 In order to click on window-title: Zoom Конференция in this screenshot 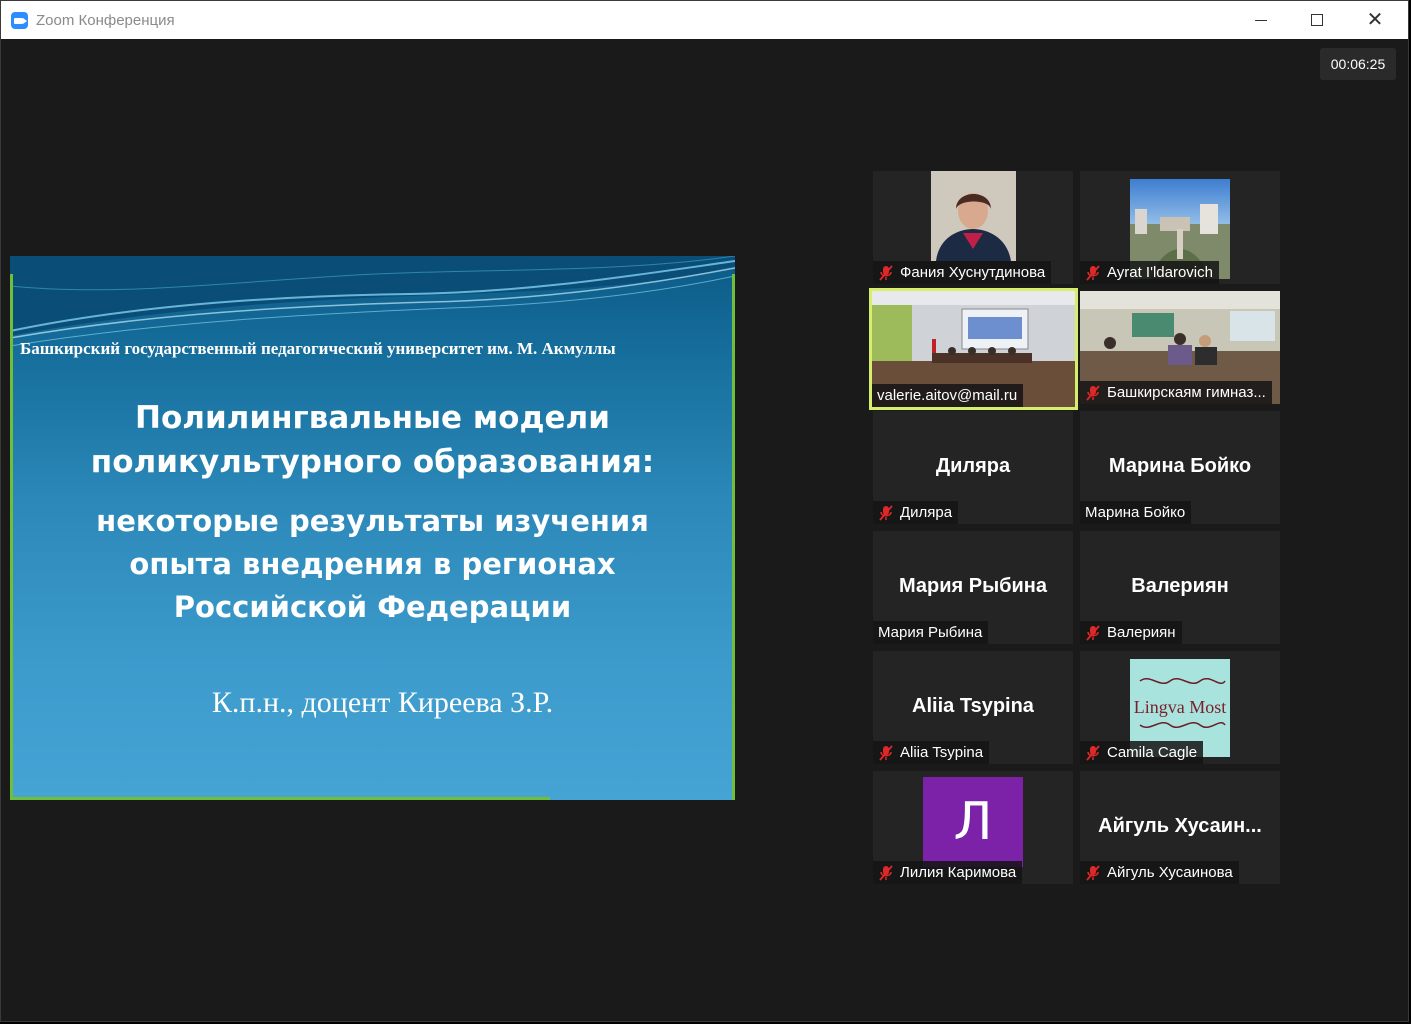, I will do `click(105, 20)`.